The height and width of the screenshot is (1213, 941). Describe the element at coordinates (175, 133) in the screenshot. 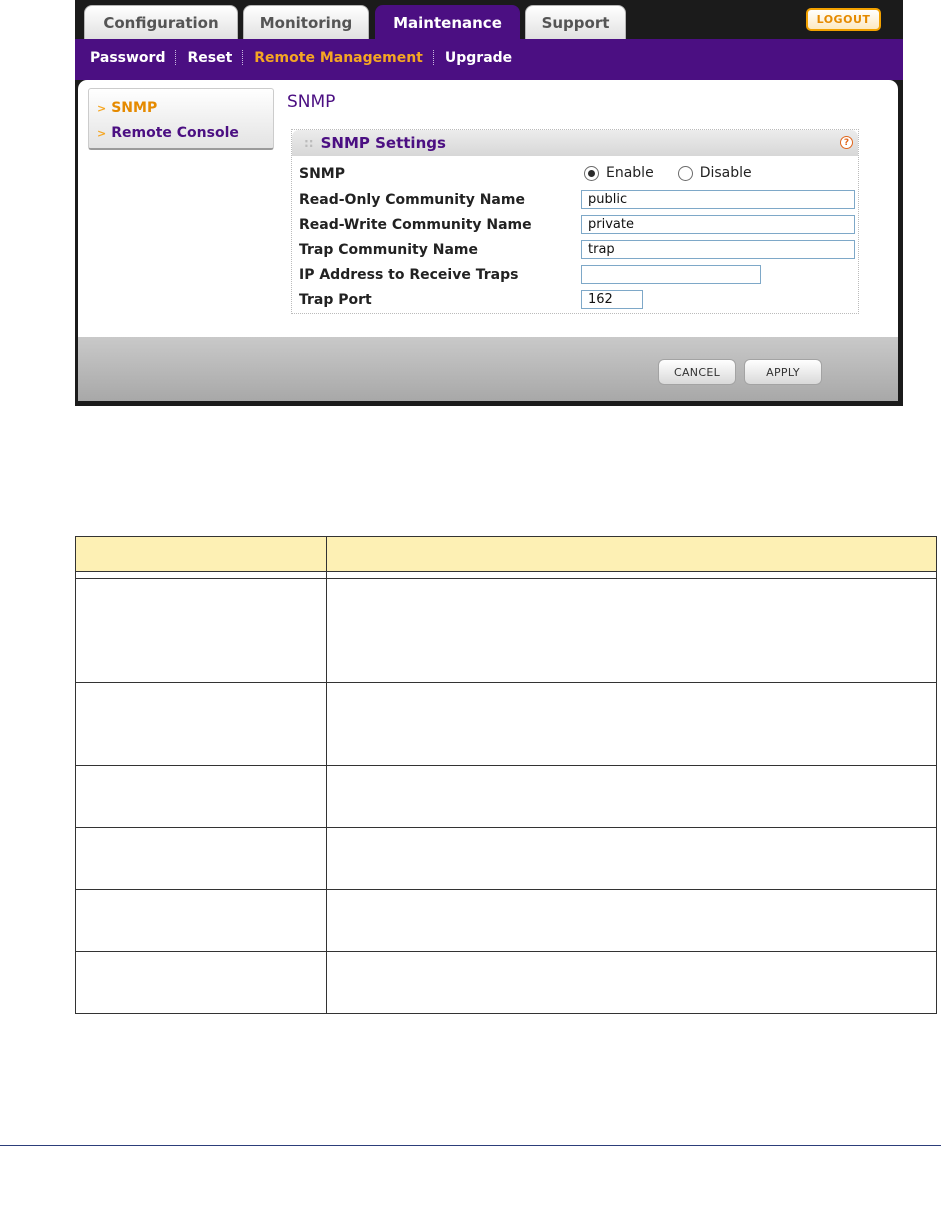

I see `sidebar-item-label: Remote Console` at that location.